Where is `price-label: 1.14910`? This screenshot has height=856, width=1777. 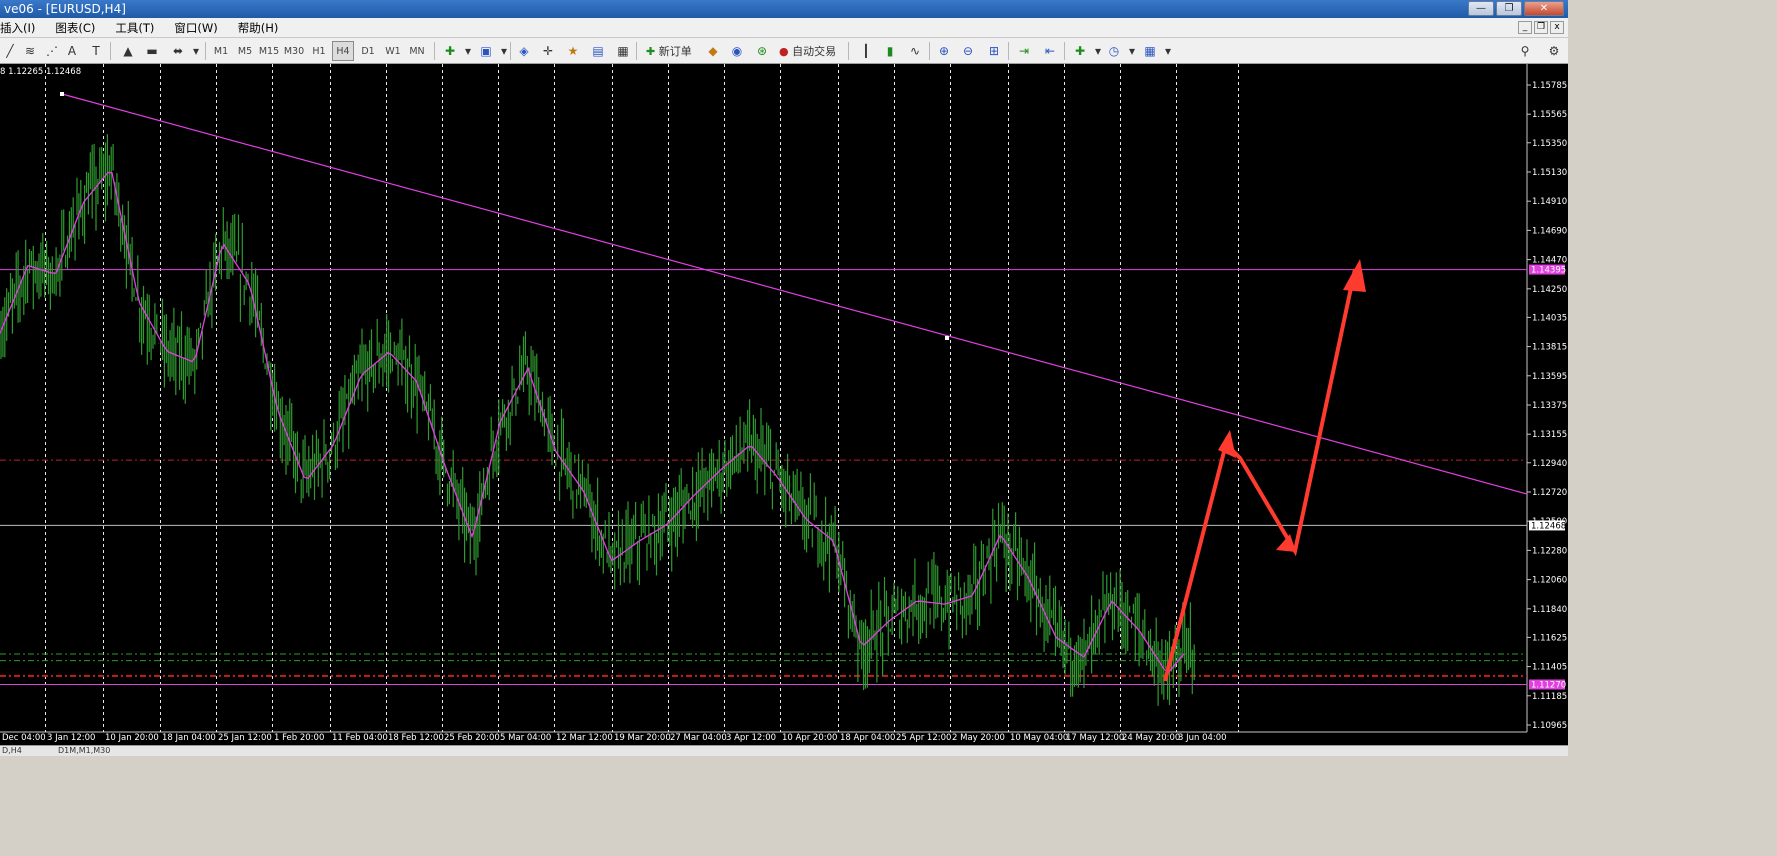
price-label: 1.14910 is located at coordinates (1549, 202).